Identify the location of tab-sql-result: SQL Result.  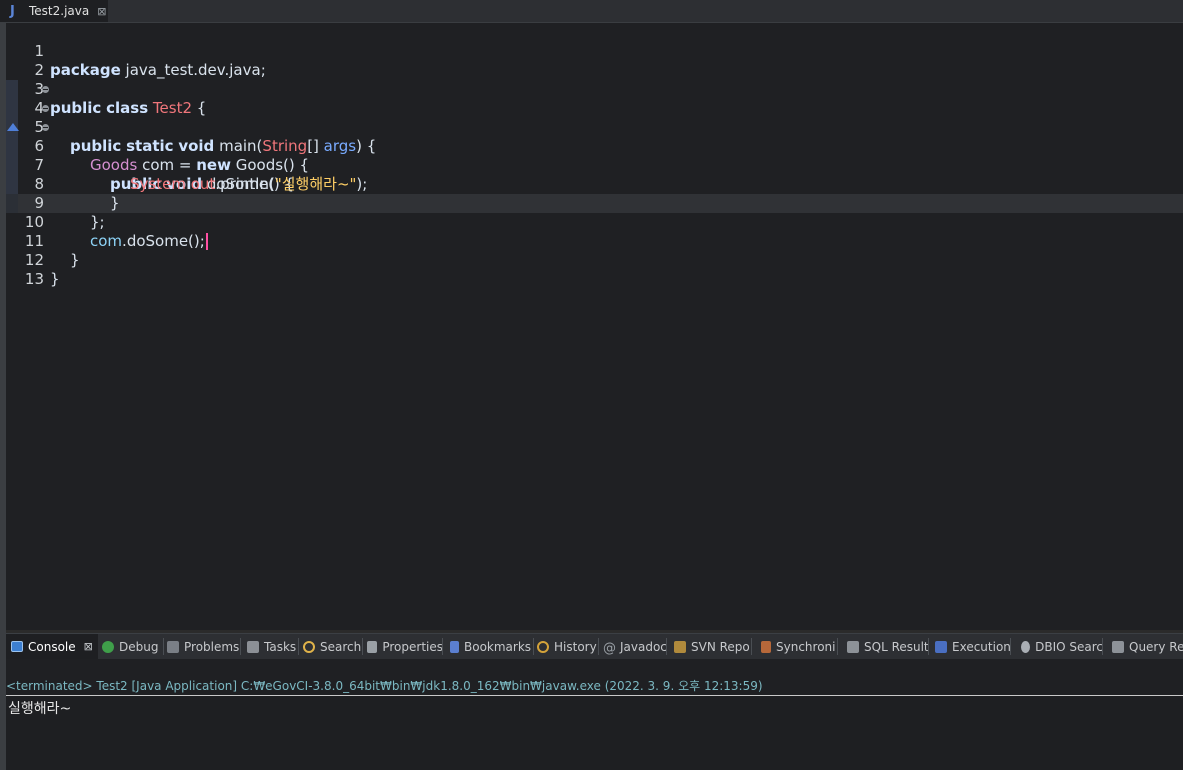
(888, 646).